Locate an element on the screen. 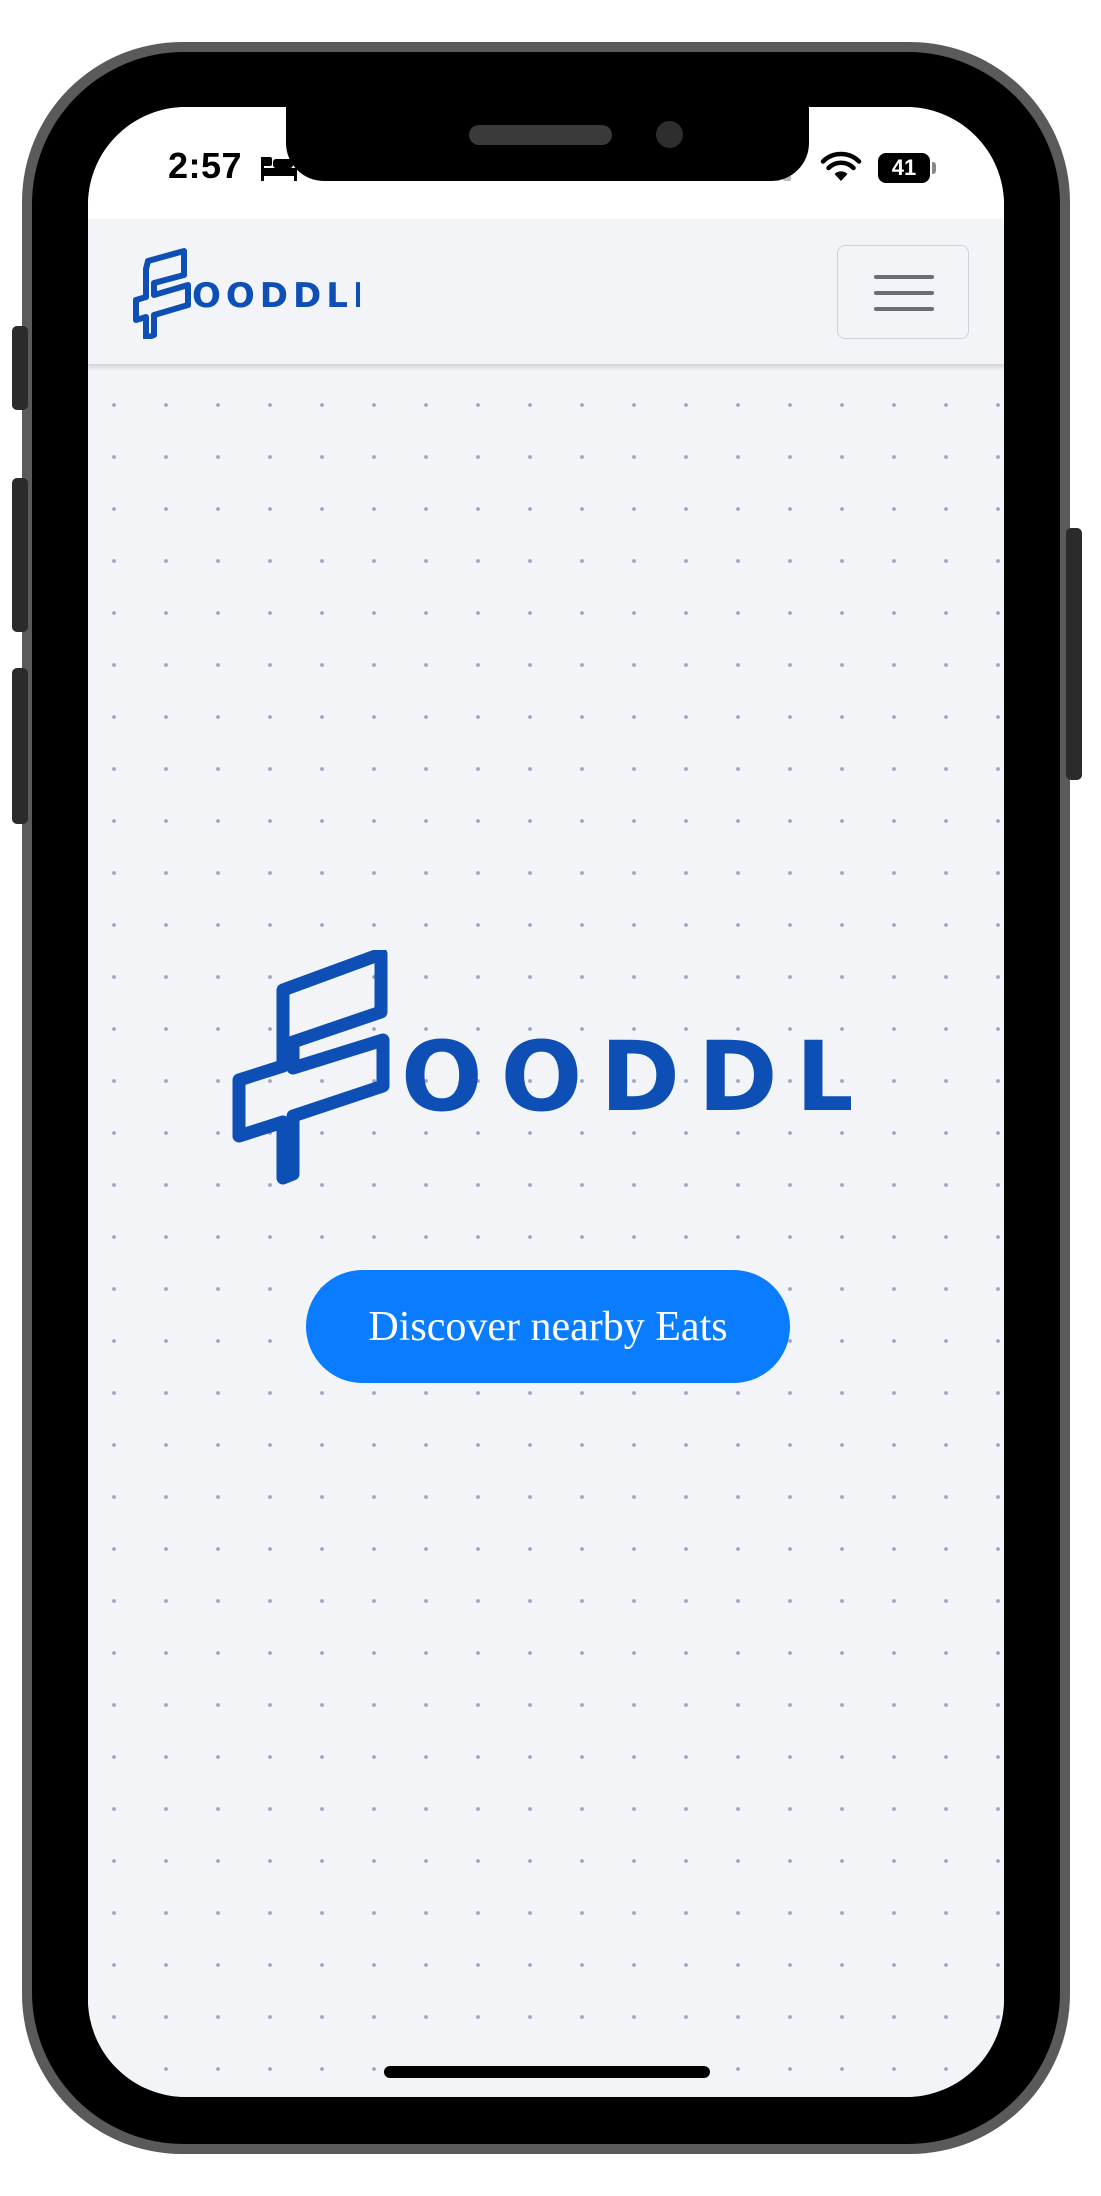 This screenshot has width=1101, height=2196. hamburger-menu-icon is located at coordinates (904, 277).